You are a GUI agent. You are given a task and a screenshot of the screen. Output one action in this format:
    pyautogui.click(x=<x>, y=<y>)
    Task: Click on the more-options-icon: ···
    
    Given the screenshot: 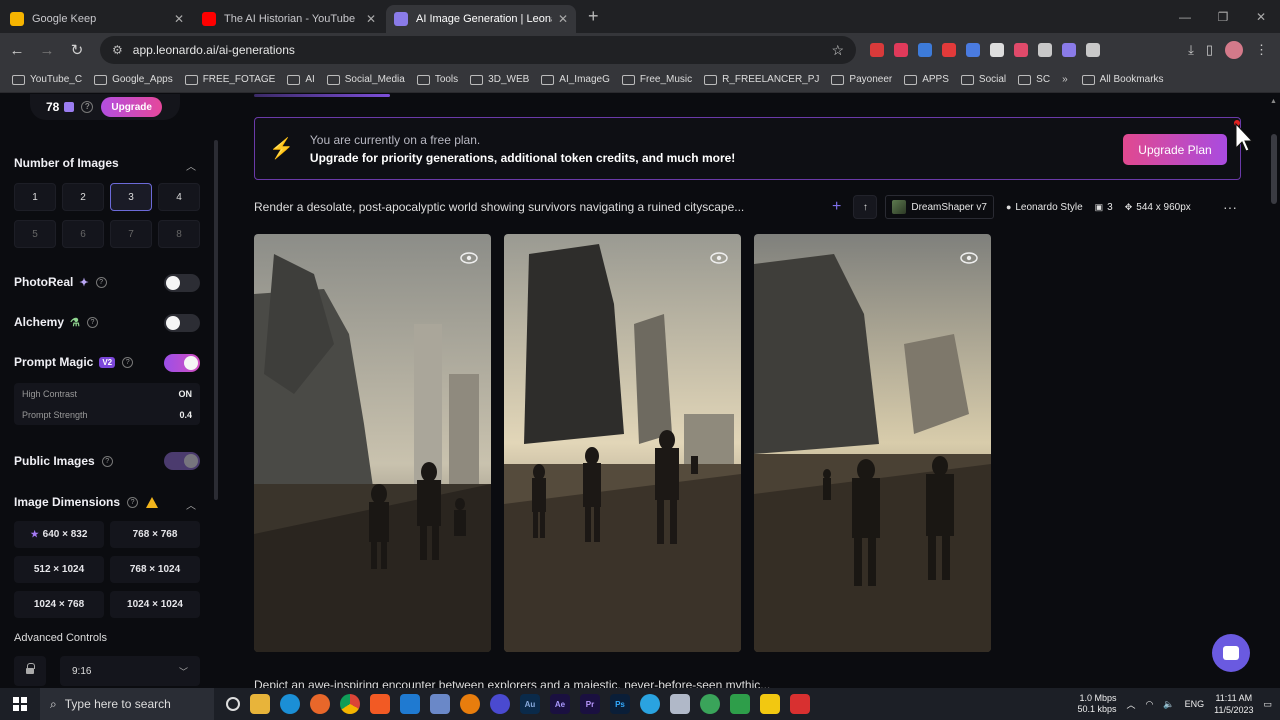 What is the action you would take?
    pyautogui.click(x=1230, y=207)
    